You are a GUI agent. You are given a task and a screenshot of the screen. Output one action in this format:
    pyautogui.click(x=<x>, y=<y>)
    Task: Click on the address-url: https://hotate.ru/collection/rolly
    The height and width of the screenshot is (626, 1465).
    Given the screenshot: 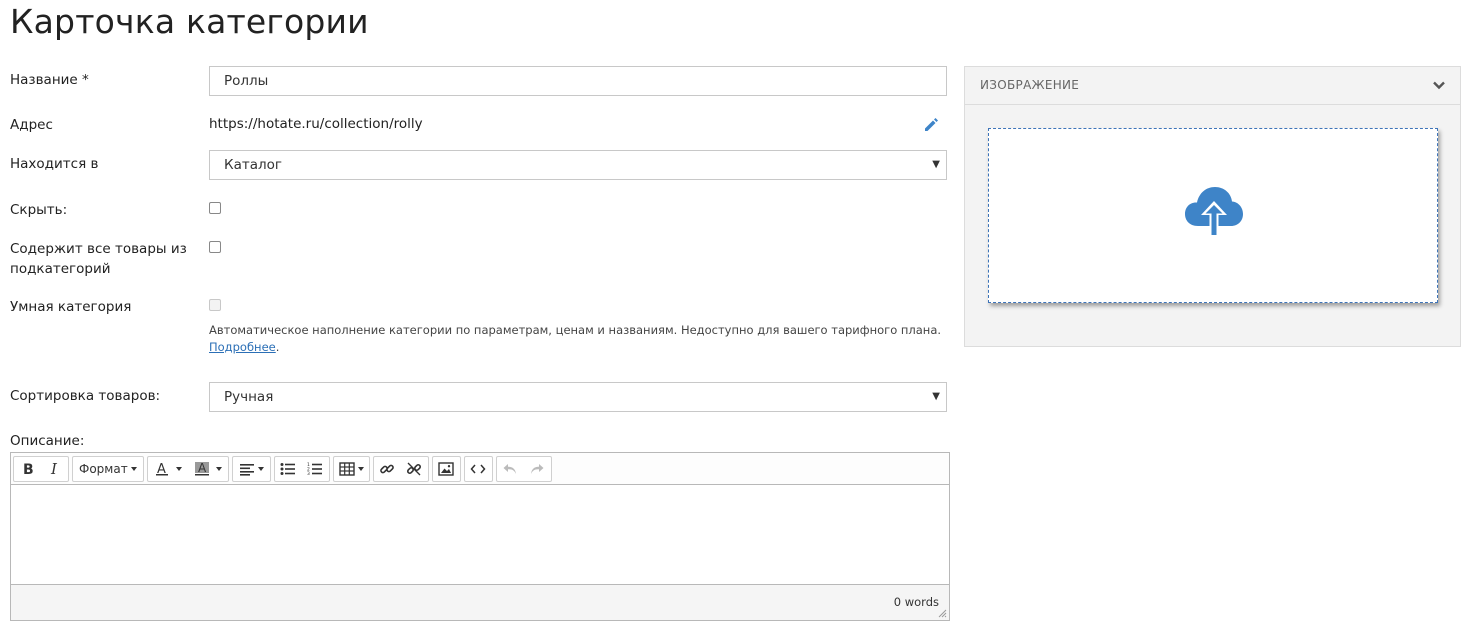 What is the action you would take?
    pyautogui.click(x=316, y=124)
    